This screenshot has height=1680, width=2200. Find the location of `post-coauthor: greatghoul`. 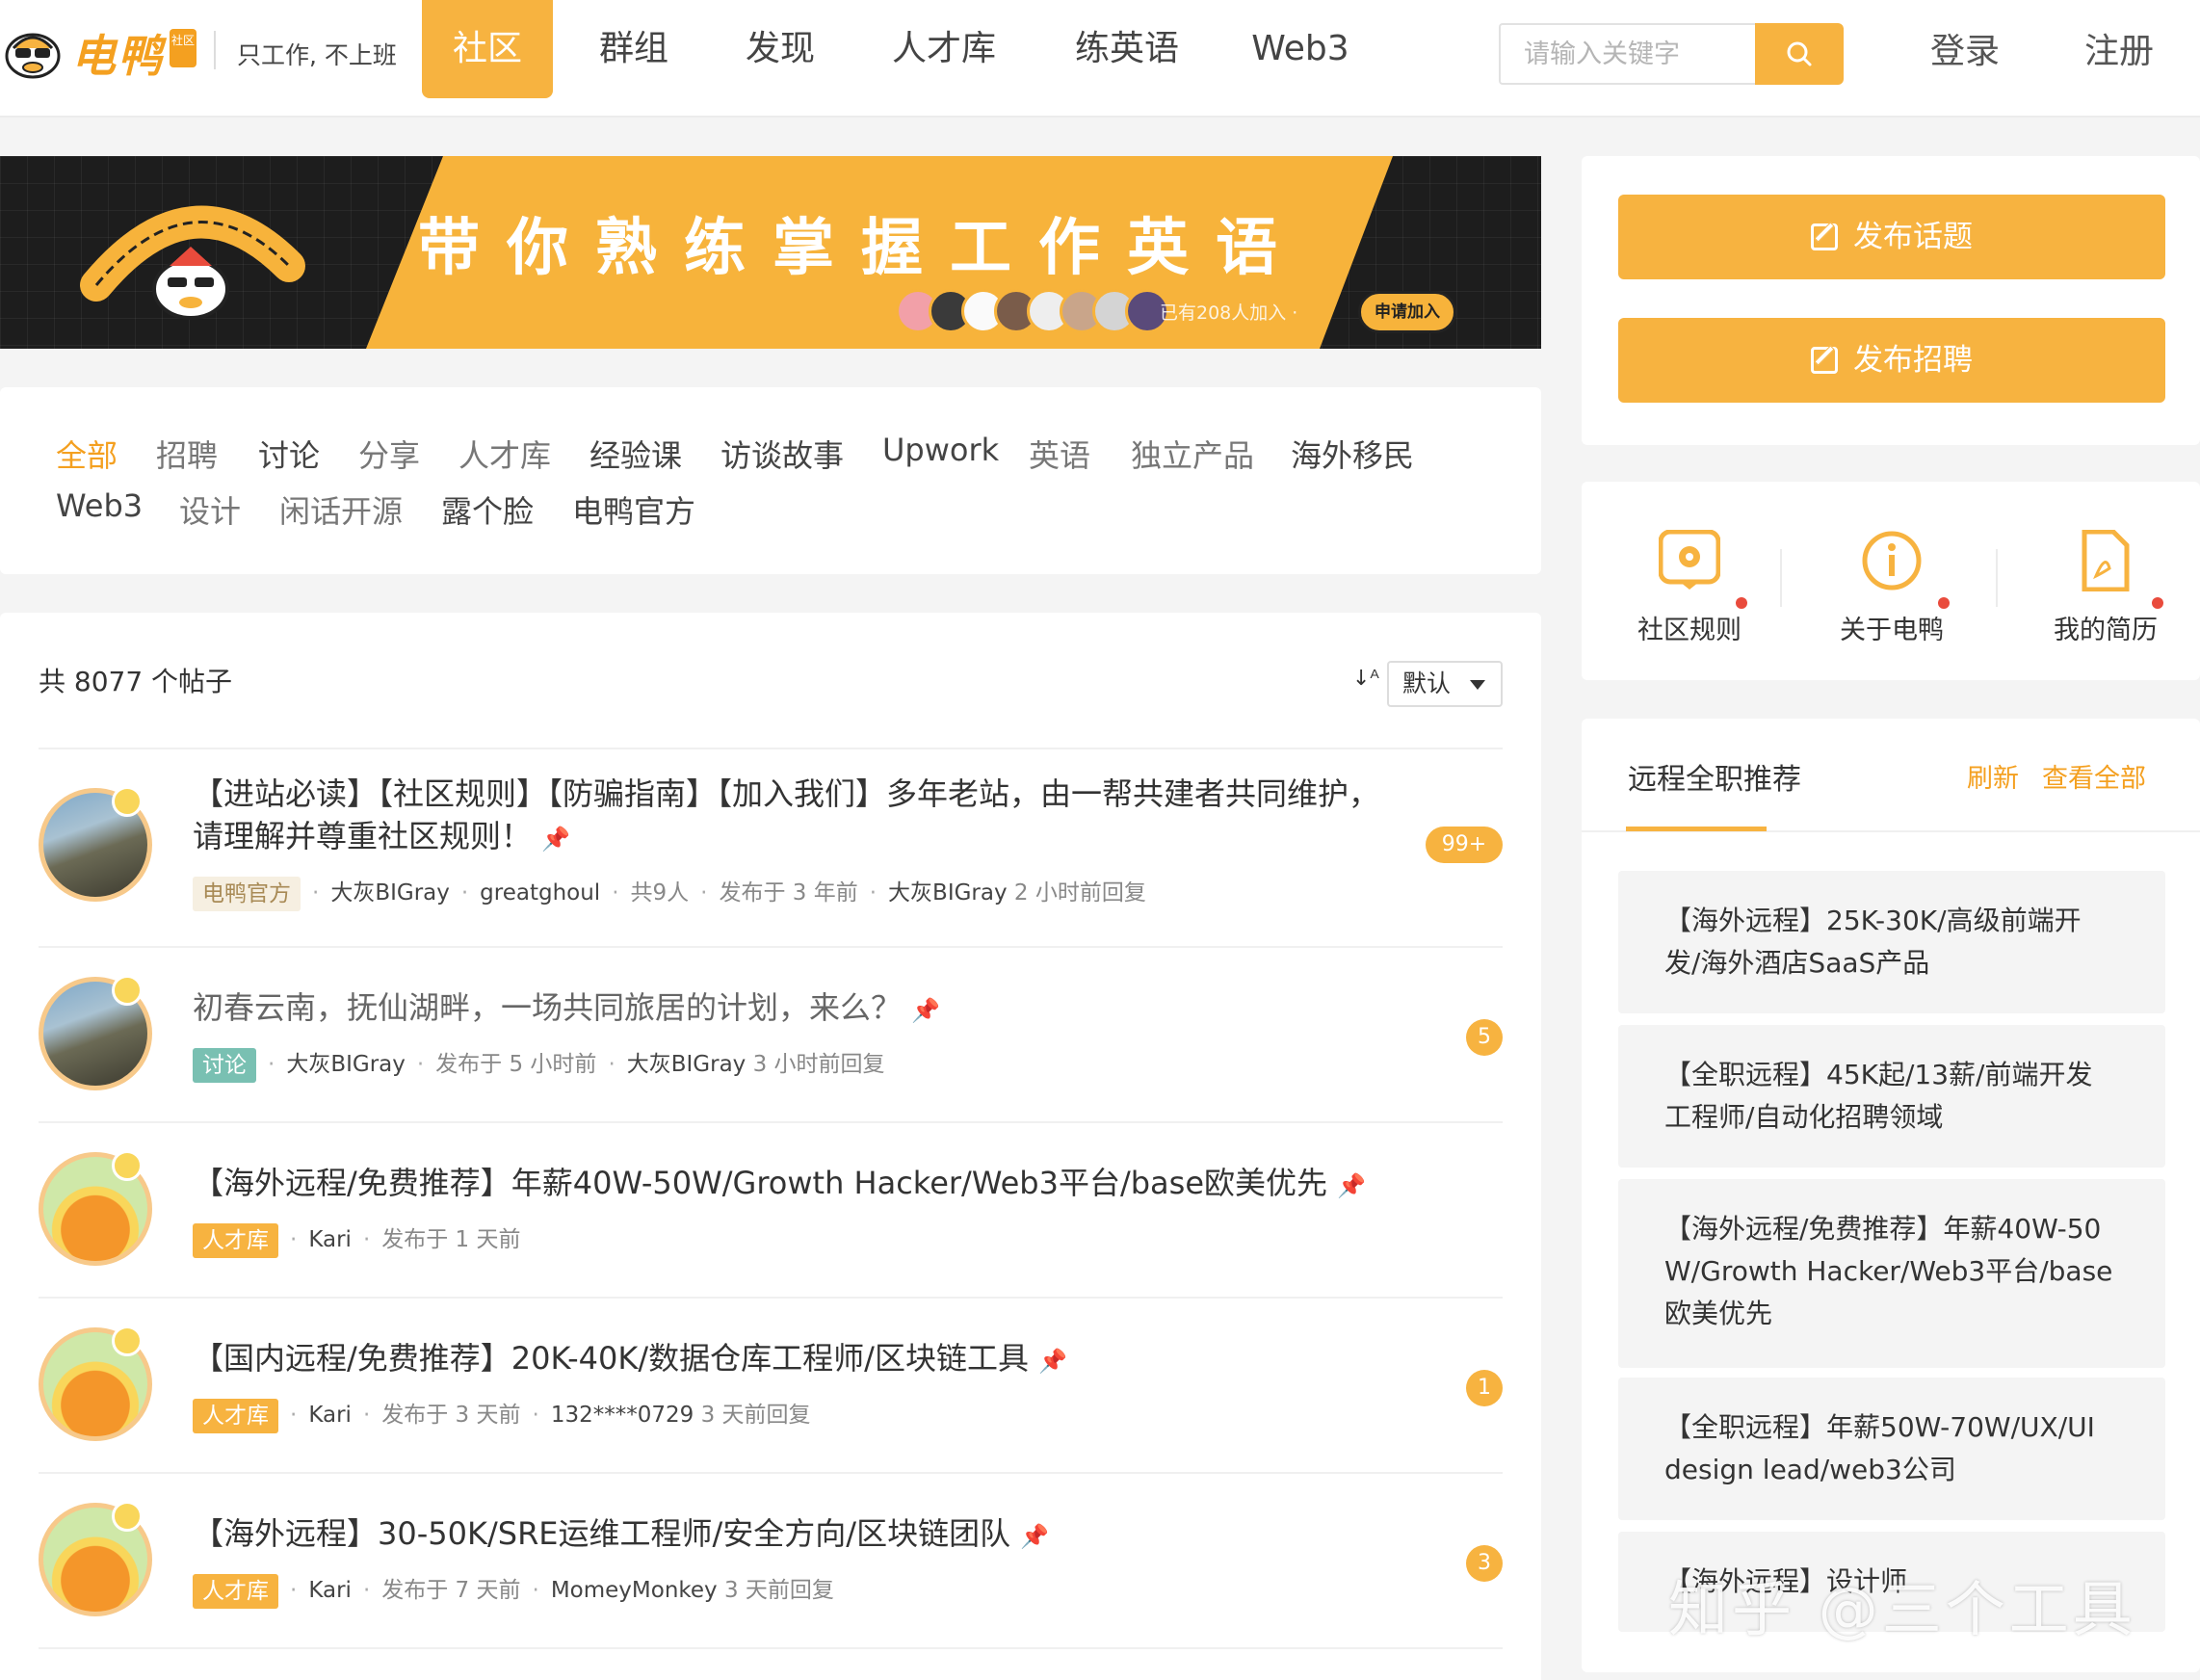

post-coauthor: greatghoul is located at coordinates (540, 893).